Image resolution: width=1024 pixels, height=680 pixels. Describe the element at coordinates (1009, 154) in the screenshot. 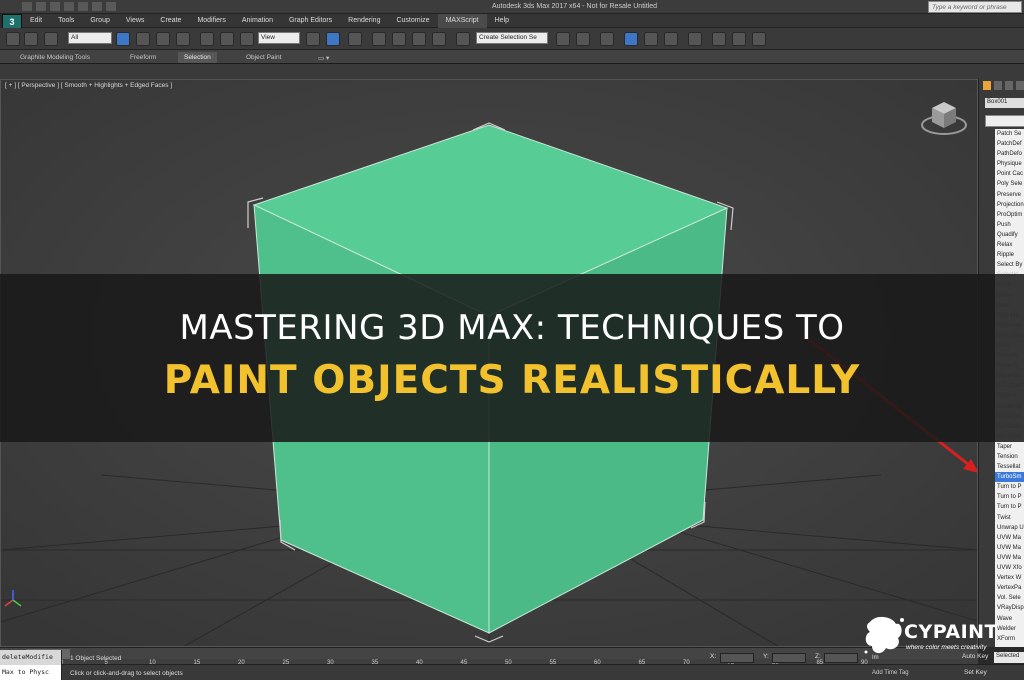

I see `modifier-list-item: PathDefo` at that location.